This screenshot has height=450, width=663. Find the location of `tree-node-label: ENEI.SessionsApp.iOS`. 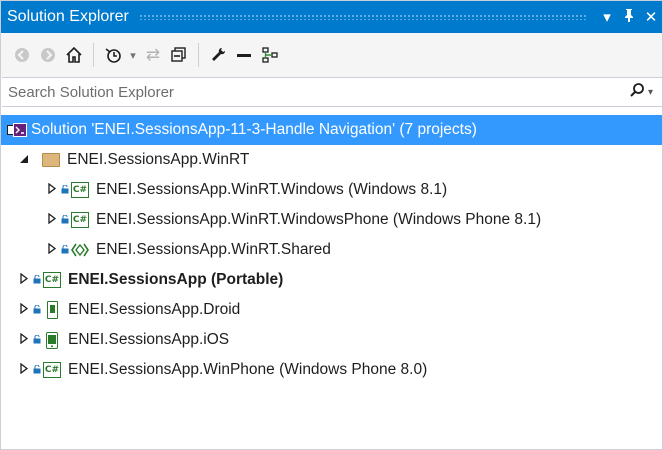

tree-node-label: ENEI.SessionsApp.iOS is located at coordinates (149, 339).